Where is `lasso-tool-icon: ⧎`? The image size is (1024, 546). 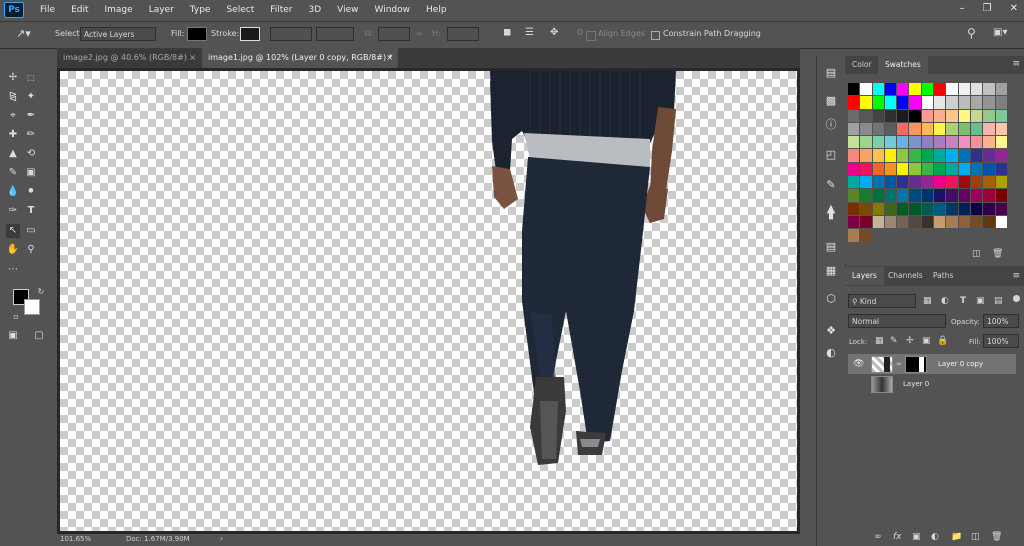
lasso-tool-icon: ⧎ is located at coordinates (13, 97).